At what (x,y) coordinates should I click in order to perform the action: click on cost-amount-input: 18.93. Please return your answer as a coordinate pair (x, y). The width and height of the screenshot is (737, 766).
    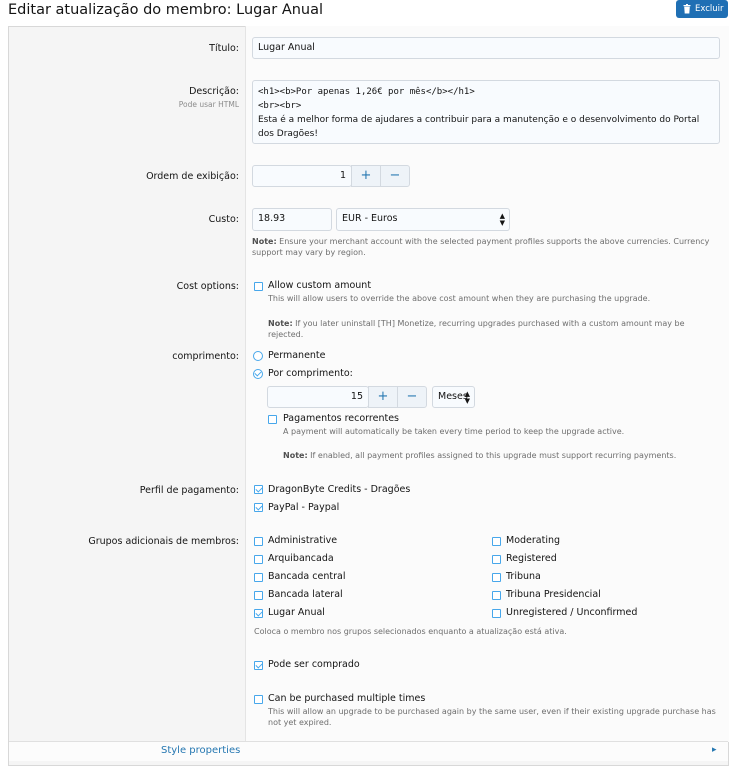
    Looking at the image, I should click on (292, 219).